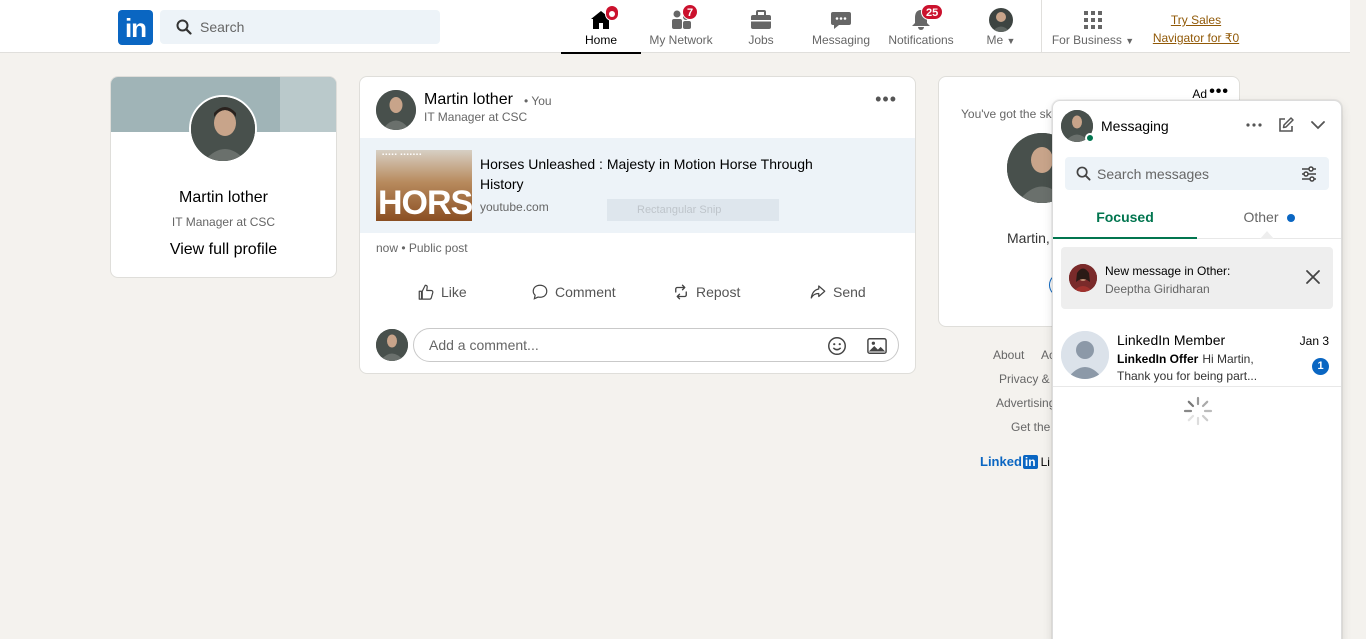  What do you see at coordinates (540, 292) in the screenshot?
I see `comment-icon` at bounding box center [540, 292].